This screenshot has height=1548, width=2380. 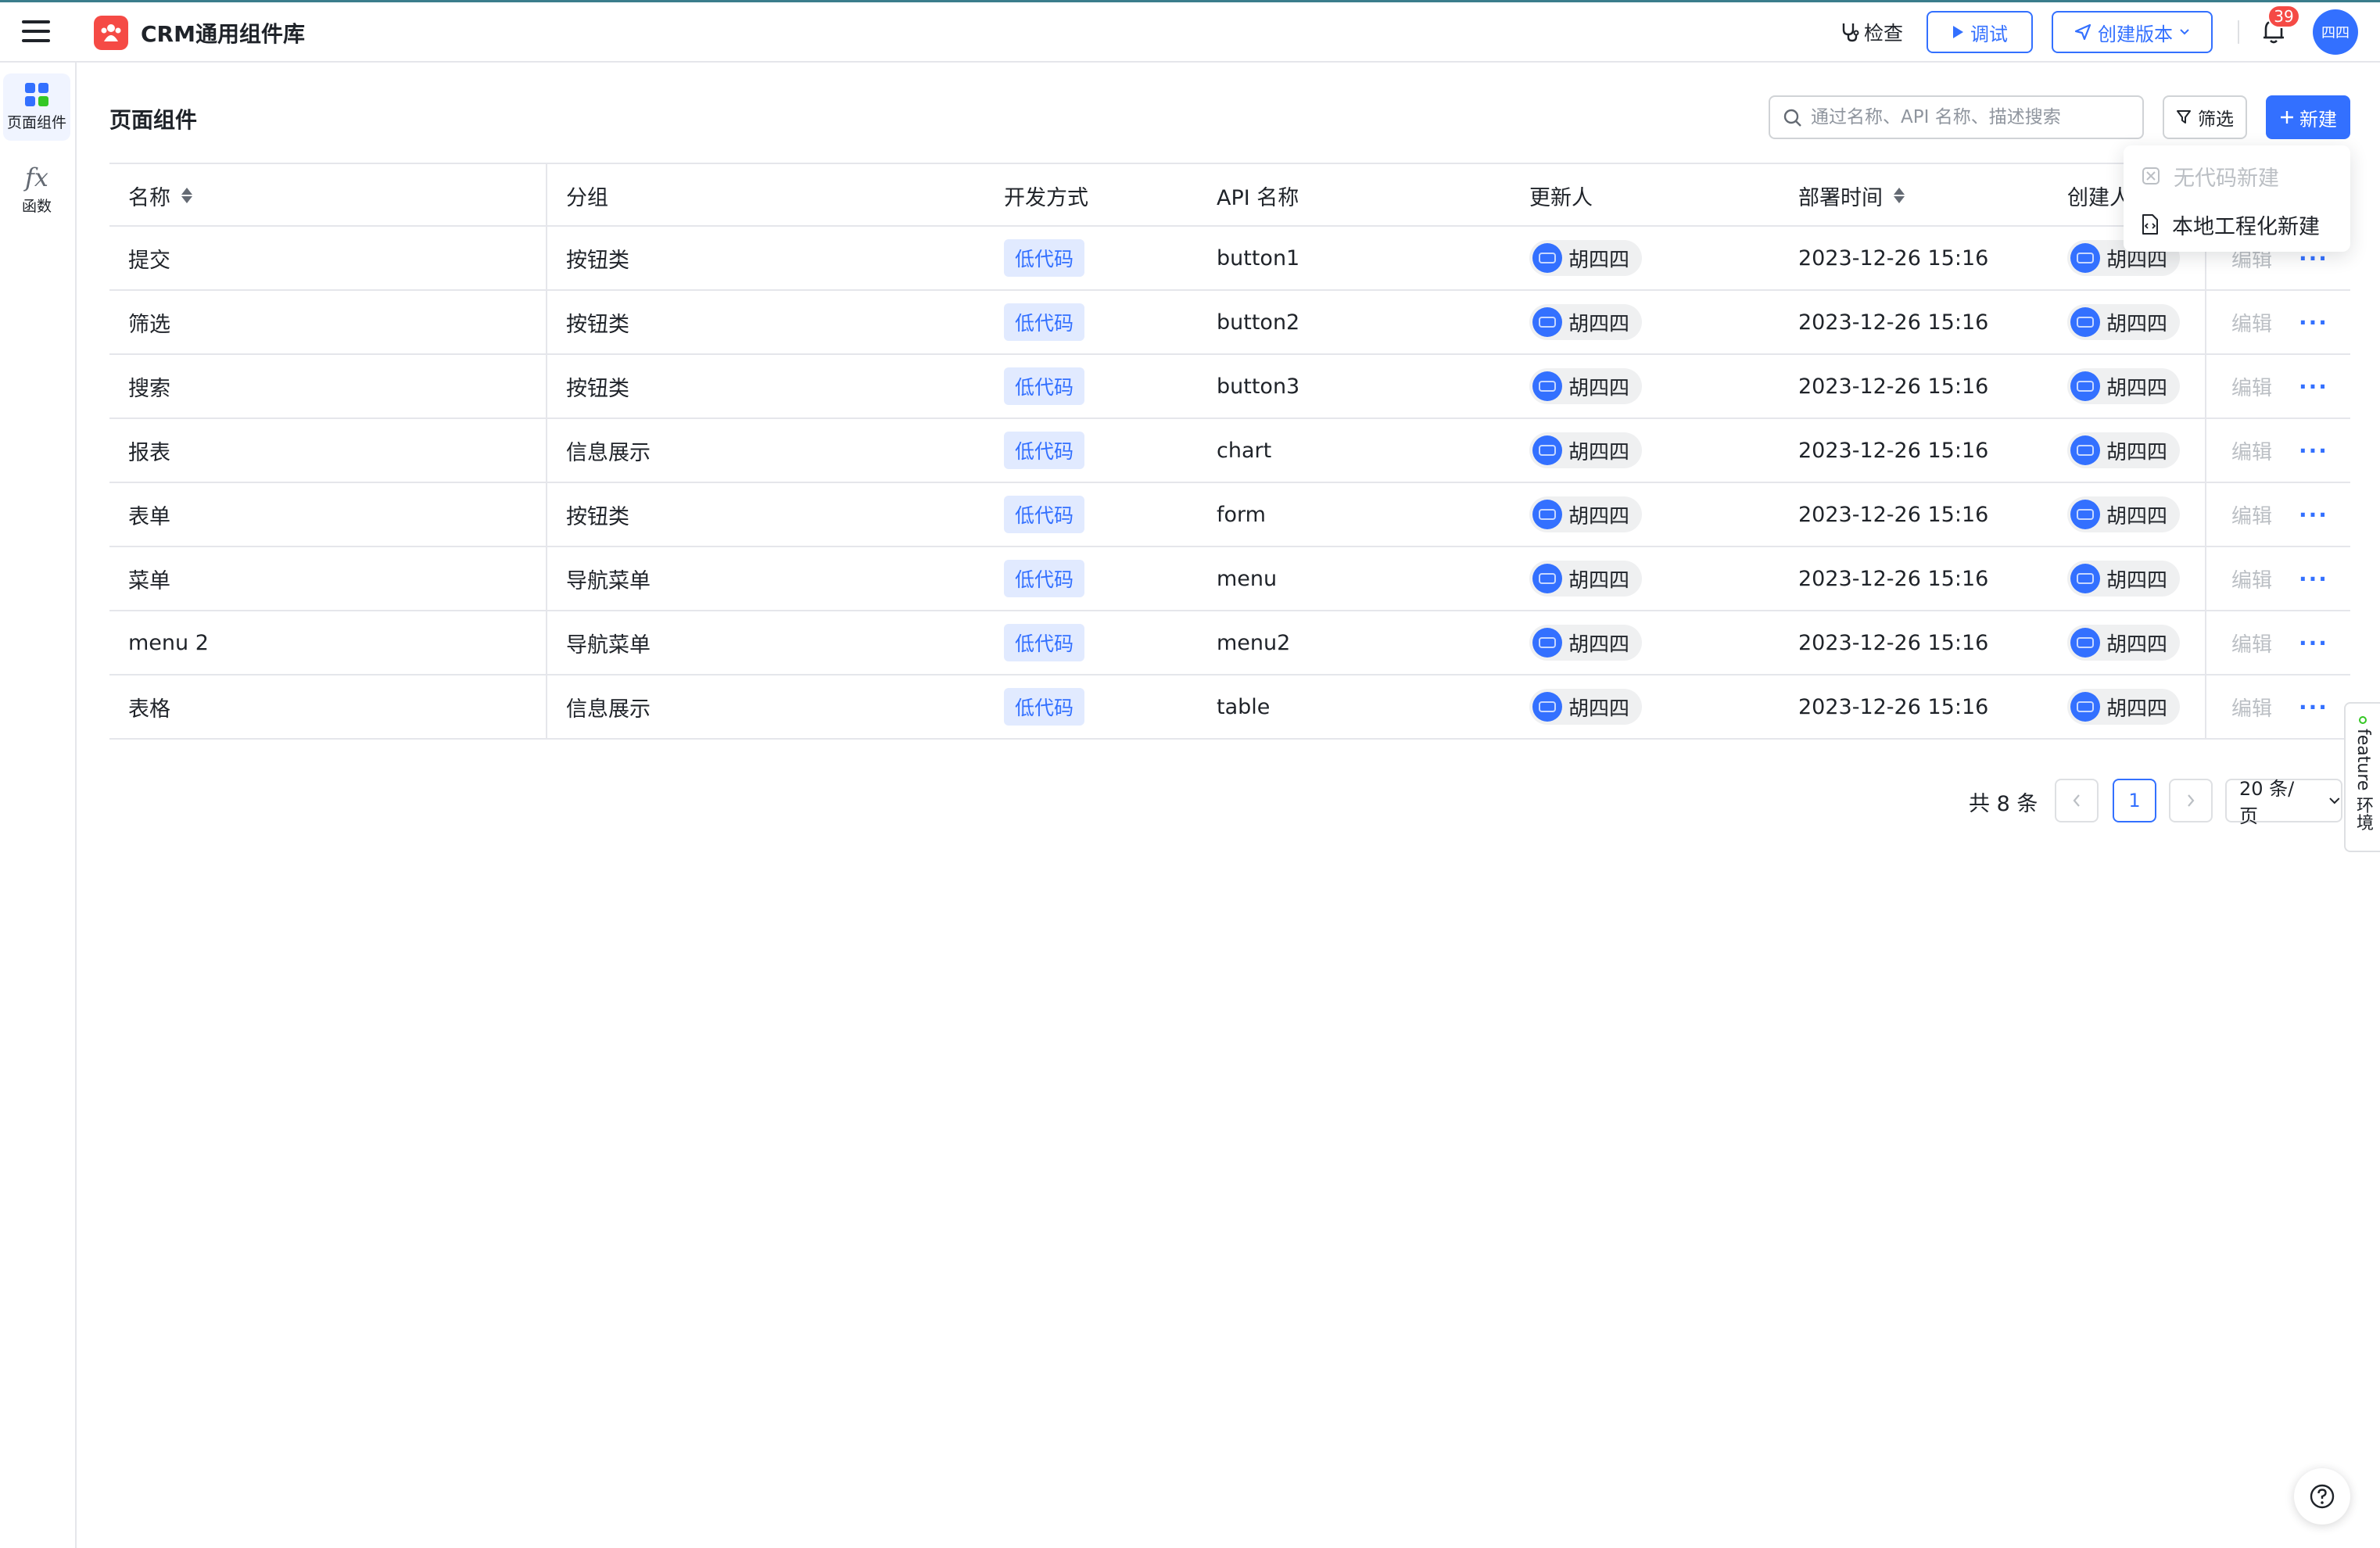 I want to click on debug-button: 调试, so click(x=1980, y=32).